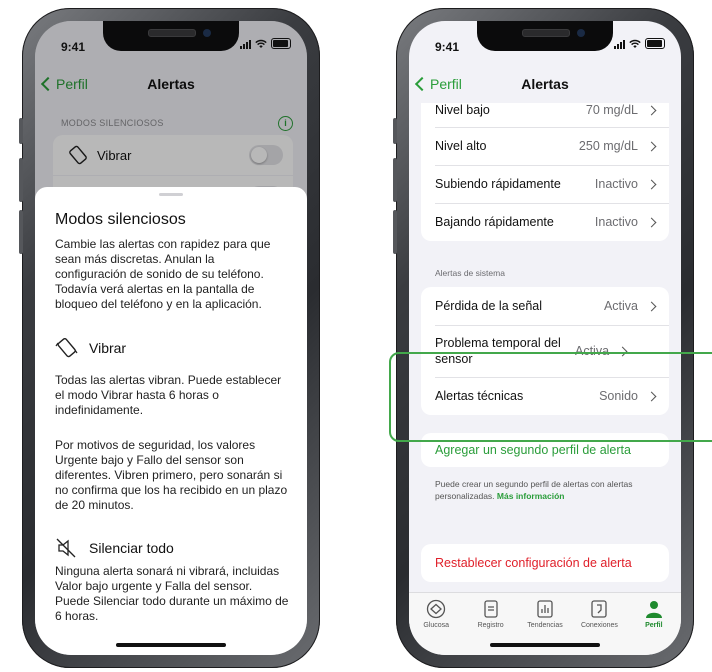 The image size is (712, 672). What do you see at coordinates (653, 609) in the screenshot?
I see `profile-icon` at bounding box center [653, 609].